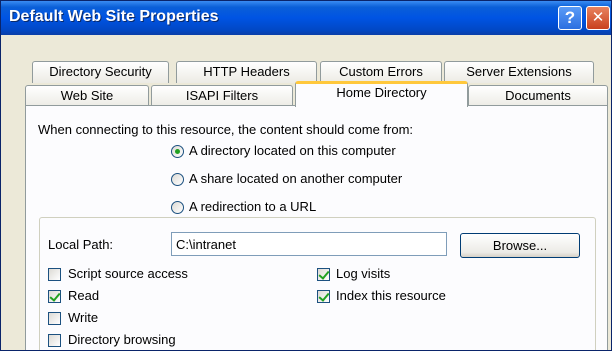  I want to click on radio-selected-dot, so click(177, 151).